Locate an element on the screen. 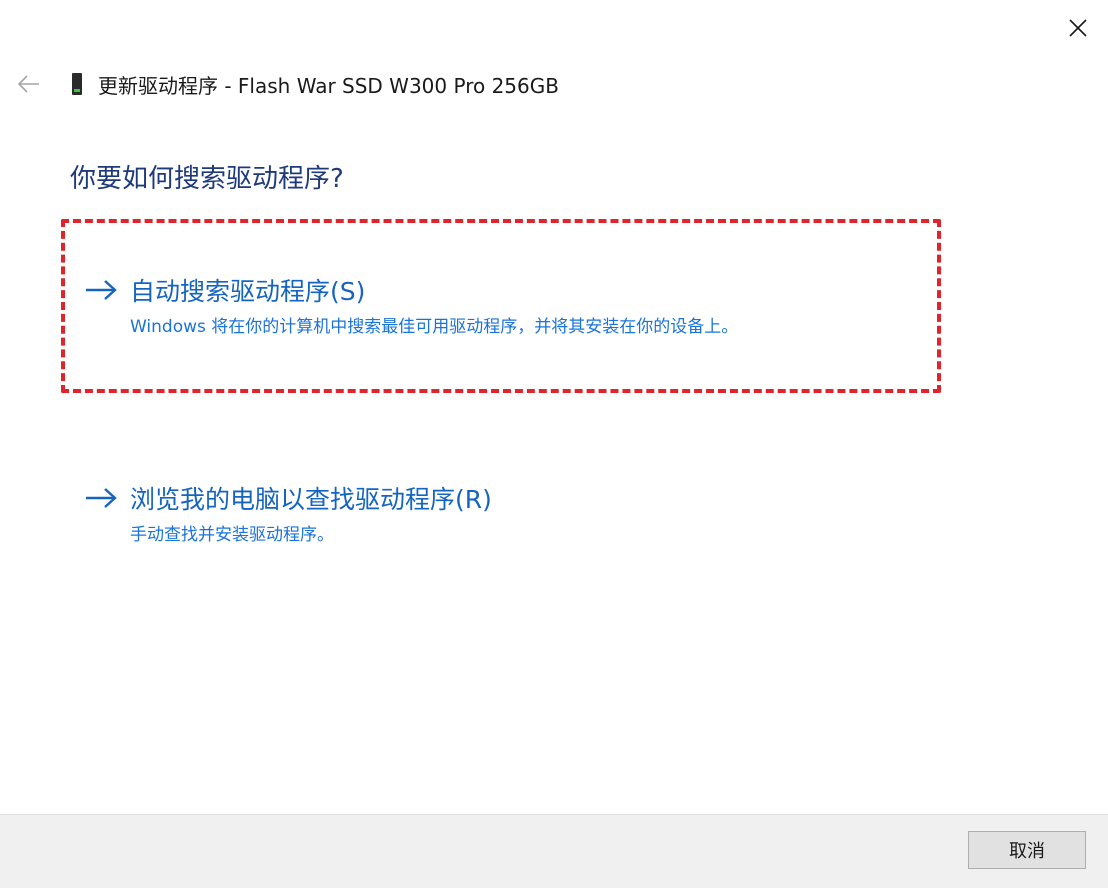 Image resolution: width=1108 pixels, height=888 pixels. close-icon is located at coordinates (1078, 28).